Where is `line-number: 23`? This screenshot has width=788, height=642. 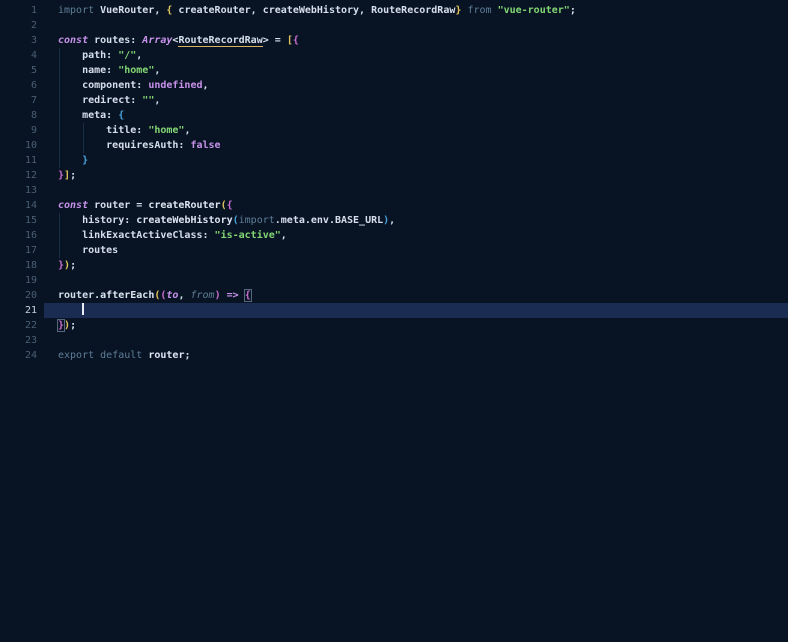 line-number: 23 is located at coordinates (22, 340).